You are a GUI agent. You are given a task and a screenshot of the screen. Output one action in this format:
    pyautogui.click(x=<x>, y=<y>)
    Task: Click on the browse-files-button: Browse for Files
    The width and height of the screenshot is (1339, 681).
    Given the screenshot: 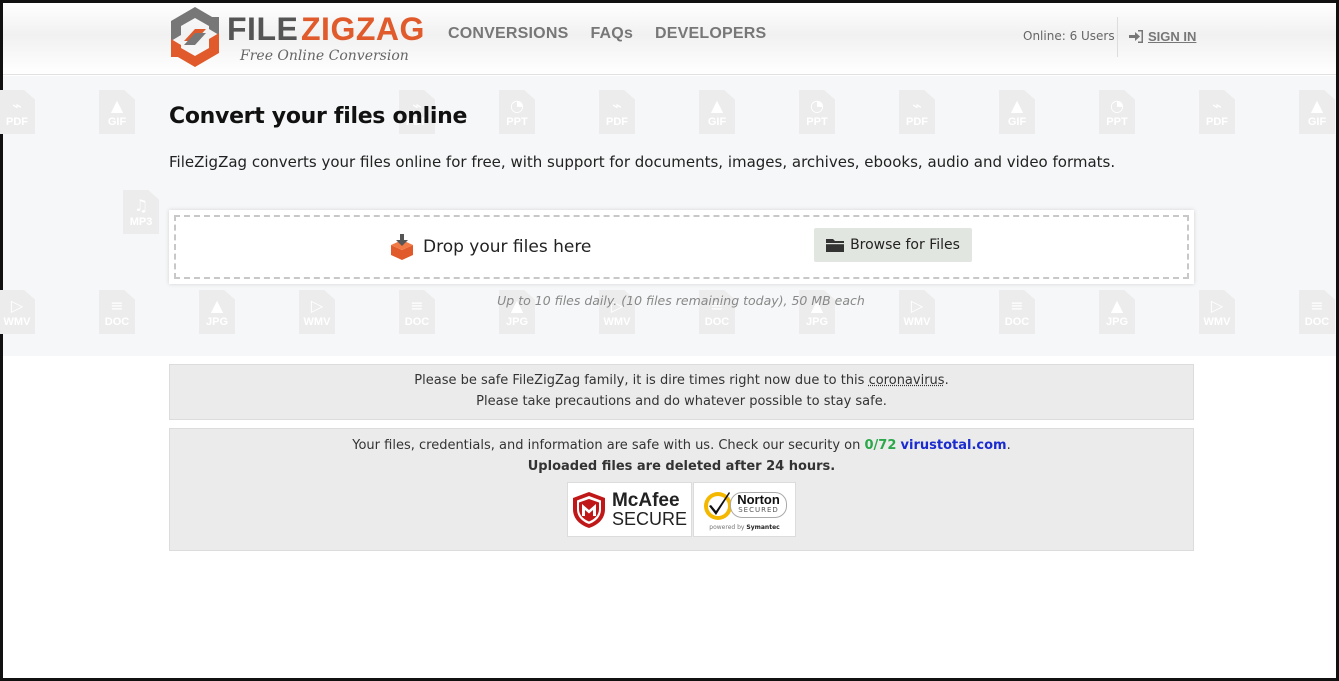 What is the action you would take?
    pyautogui.click(x=893, y=245)
    